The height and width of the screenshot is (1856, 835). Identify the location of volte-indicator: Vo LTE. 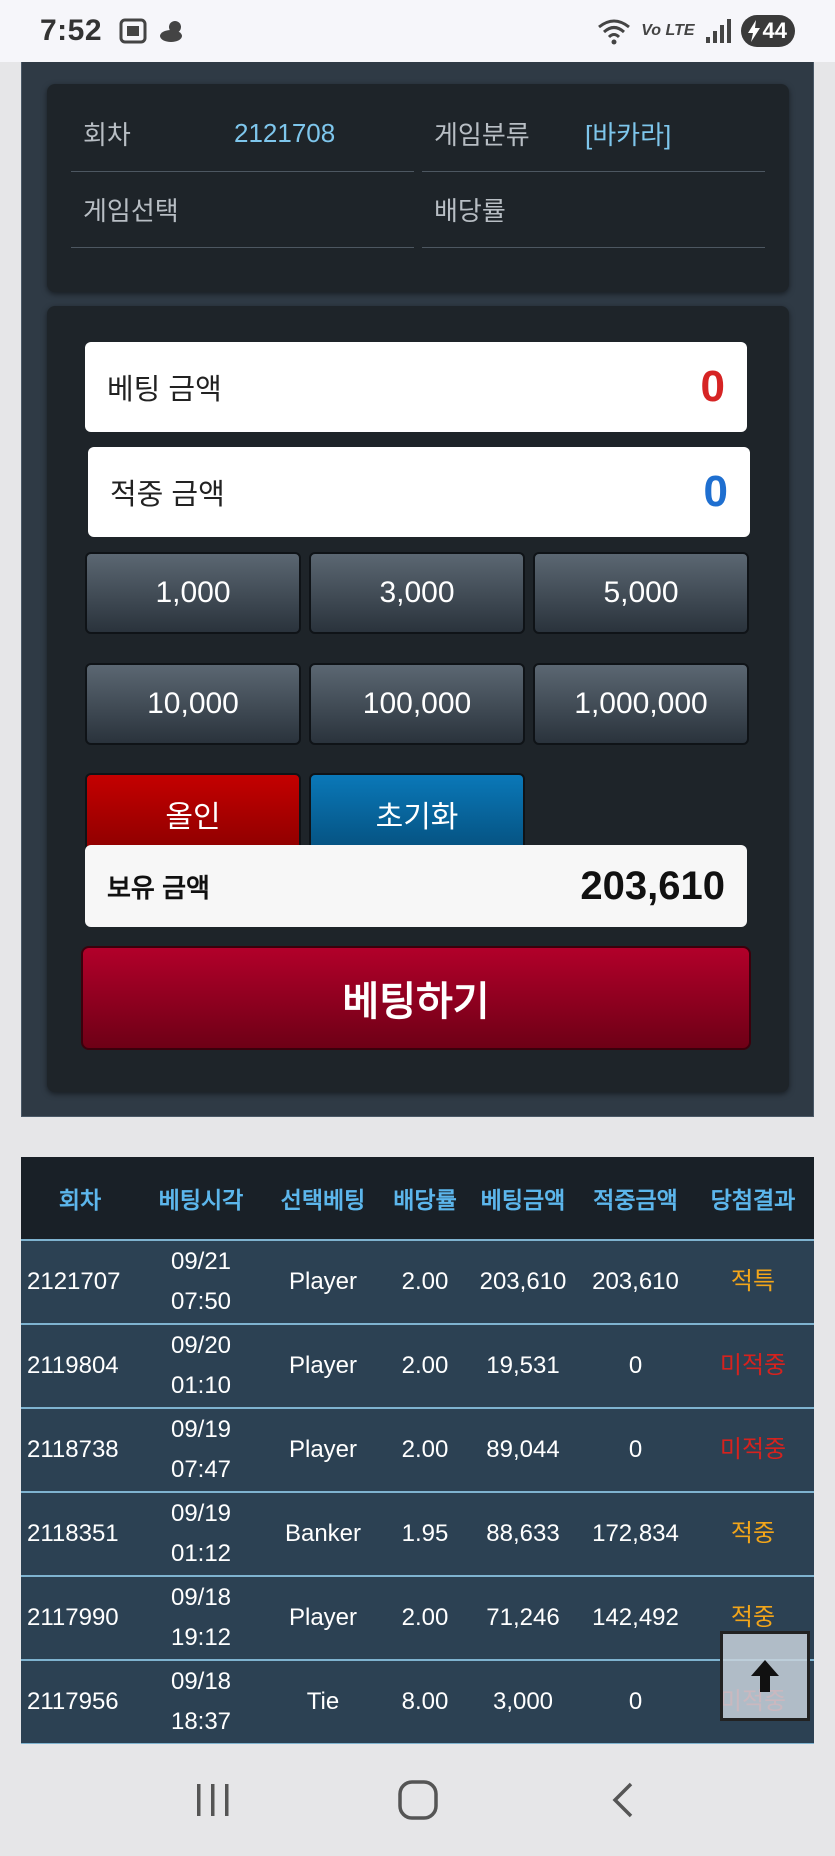
(668, 30).